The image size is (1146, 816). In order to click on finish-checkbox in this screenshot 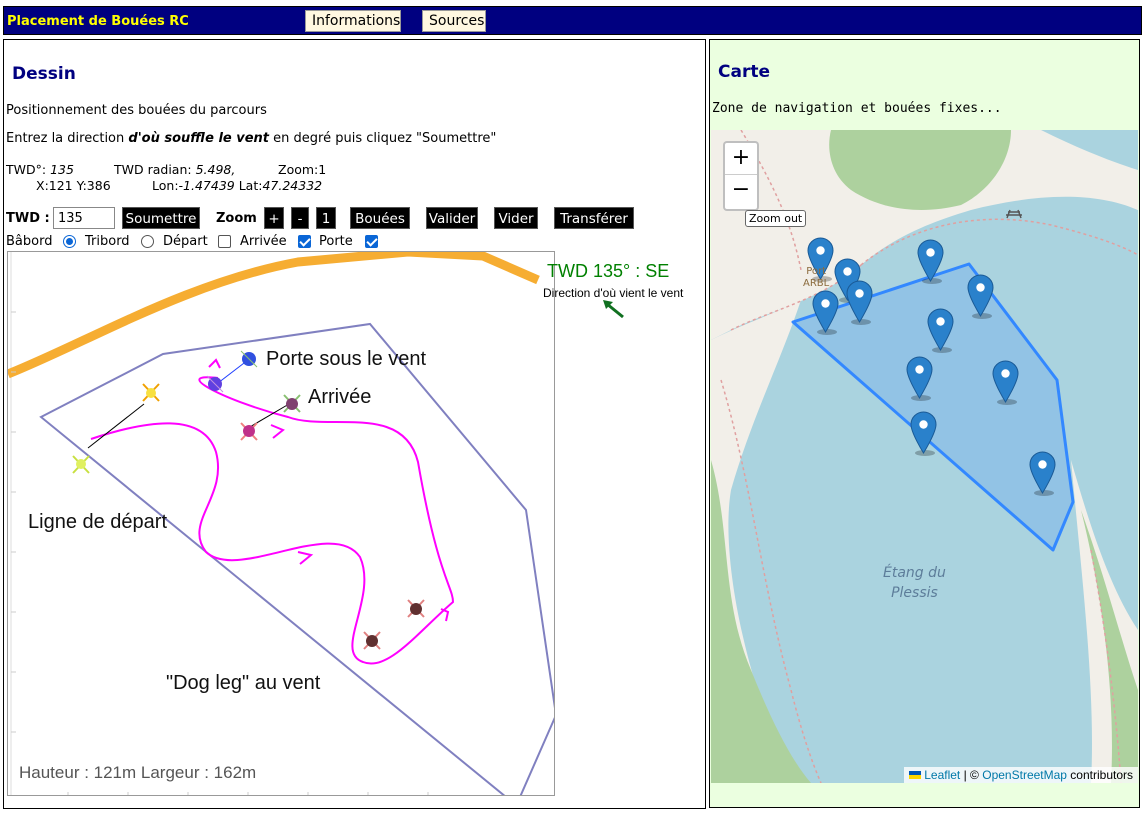, I will do `click(304, 241)`.